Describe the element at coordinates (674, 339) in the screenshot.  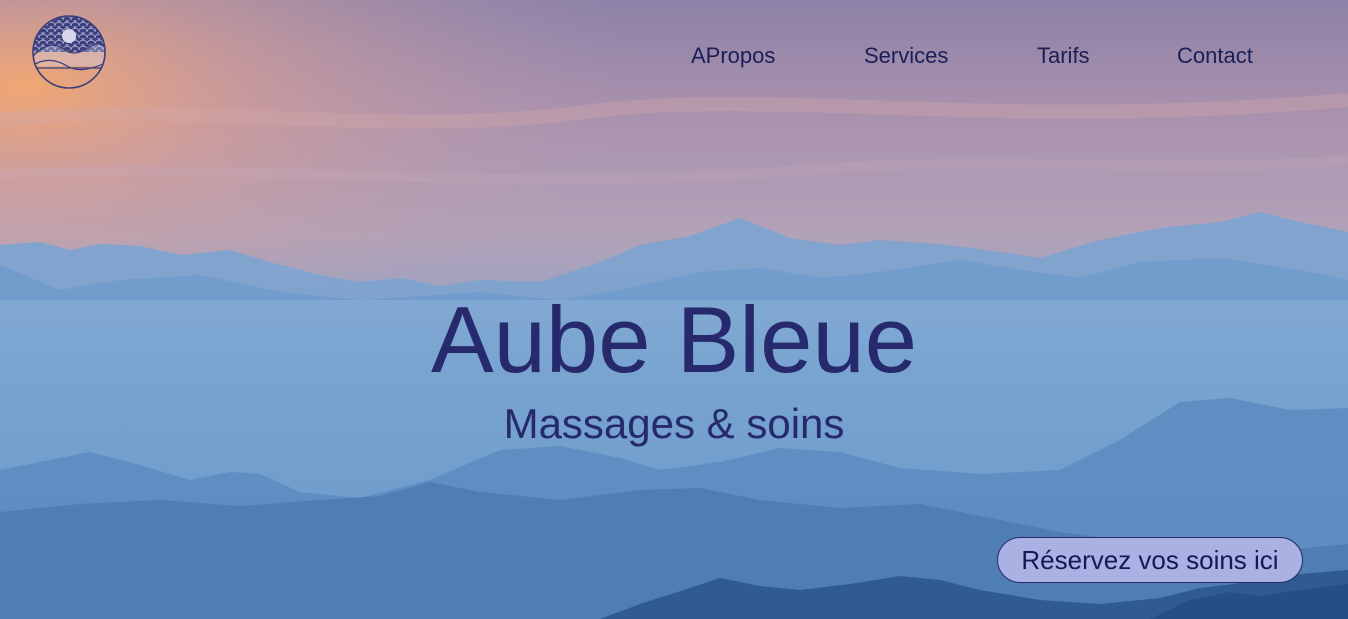
I see `hero-title: Aube Bleue` at that location.